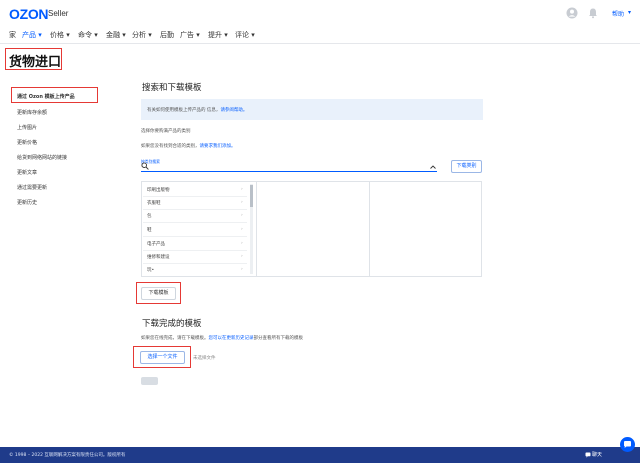 The width and height of the screenshot is (640, 463). I want to click on ozon-logo: OZON, so click(29, 14).